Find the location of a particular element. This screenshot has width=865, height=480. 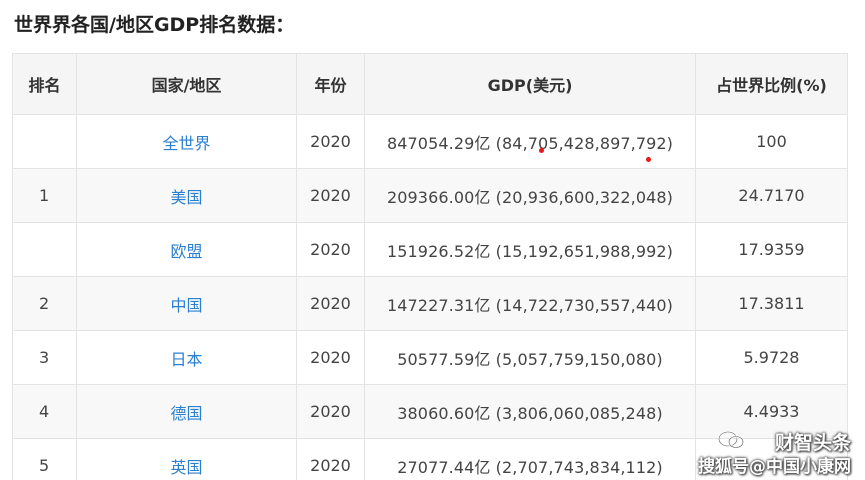

rank-cell: 5 is located at coordinates (44, 459).